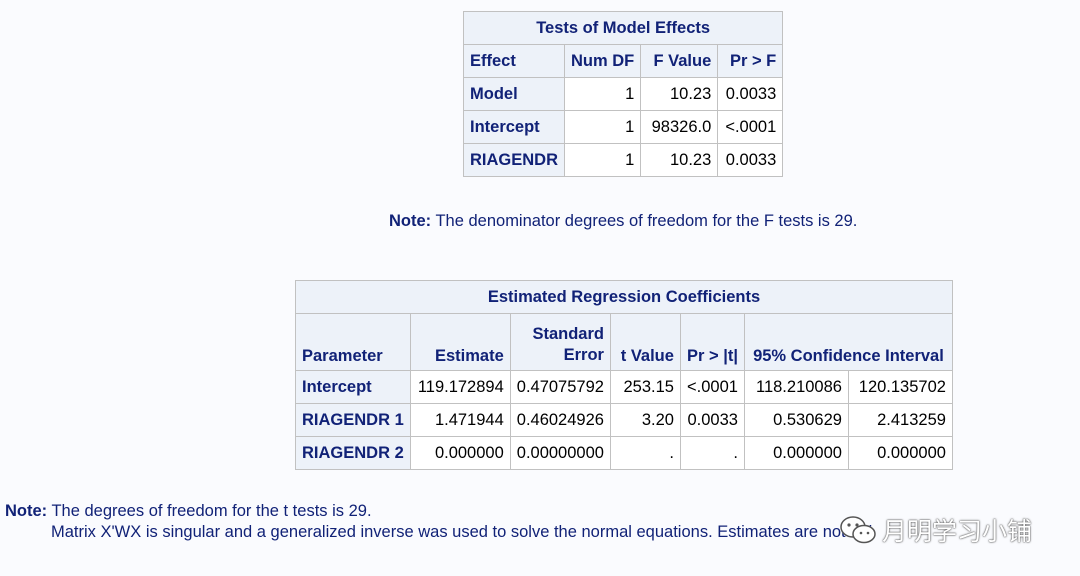 This screenshot has height=576, width=1080. I want to click on cell-t-value: 3.20, so click(645, 420).